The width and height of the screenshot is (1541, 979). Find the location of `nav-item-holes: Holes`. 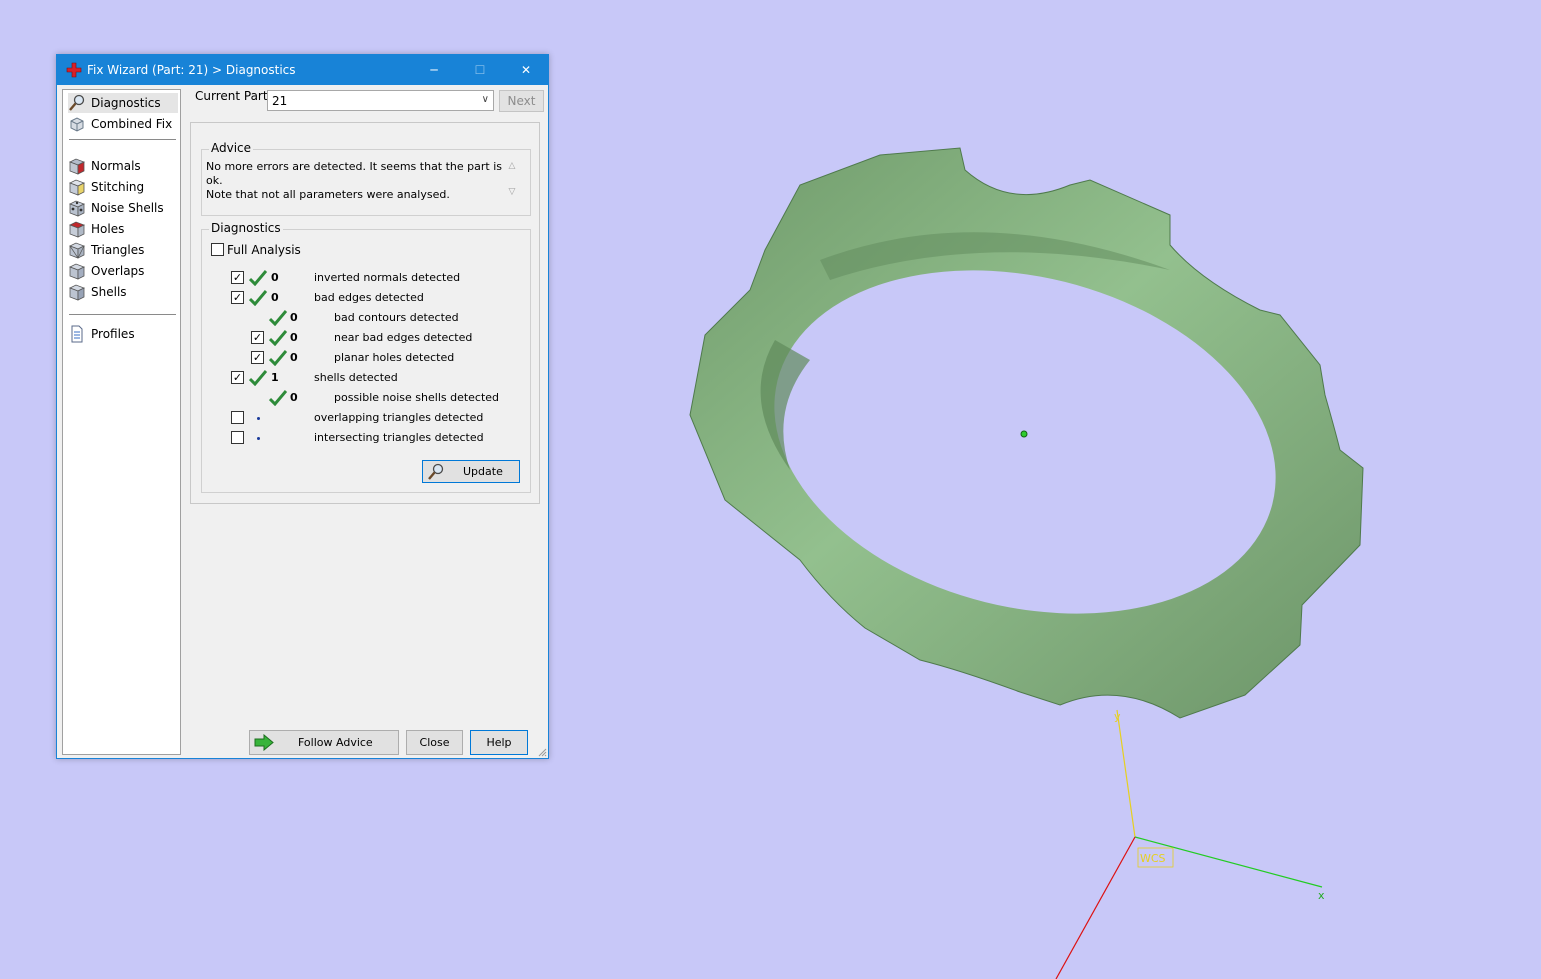

nav-item-holes: Holes is located at coordinates (123, 229).